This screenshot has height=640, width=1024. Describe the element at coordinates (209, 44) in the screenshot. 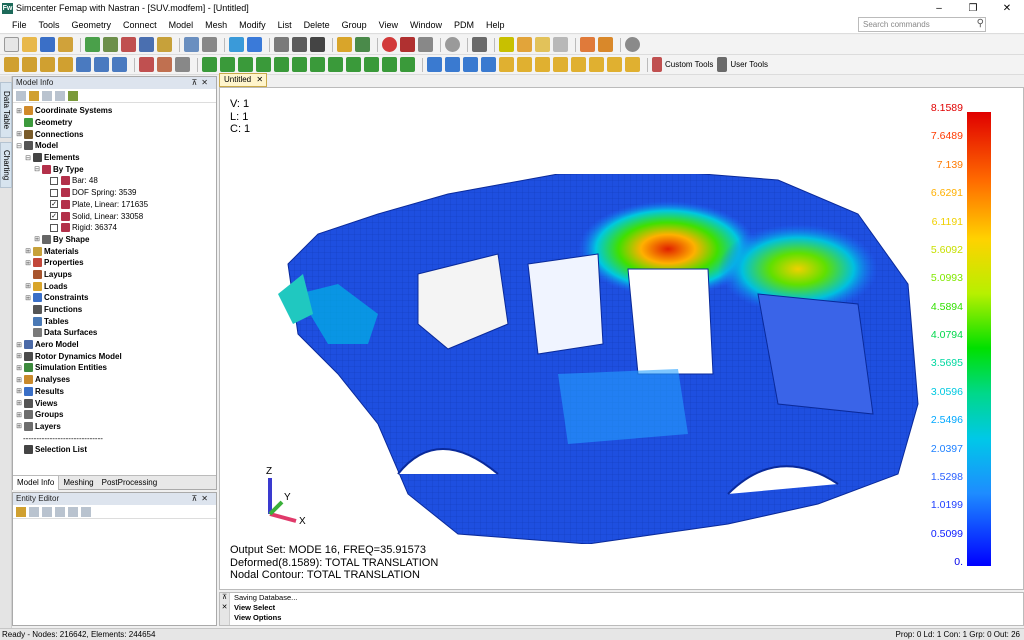

I see `pan-icon` at that location.